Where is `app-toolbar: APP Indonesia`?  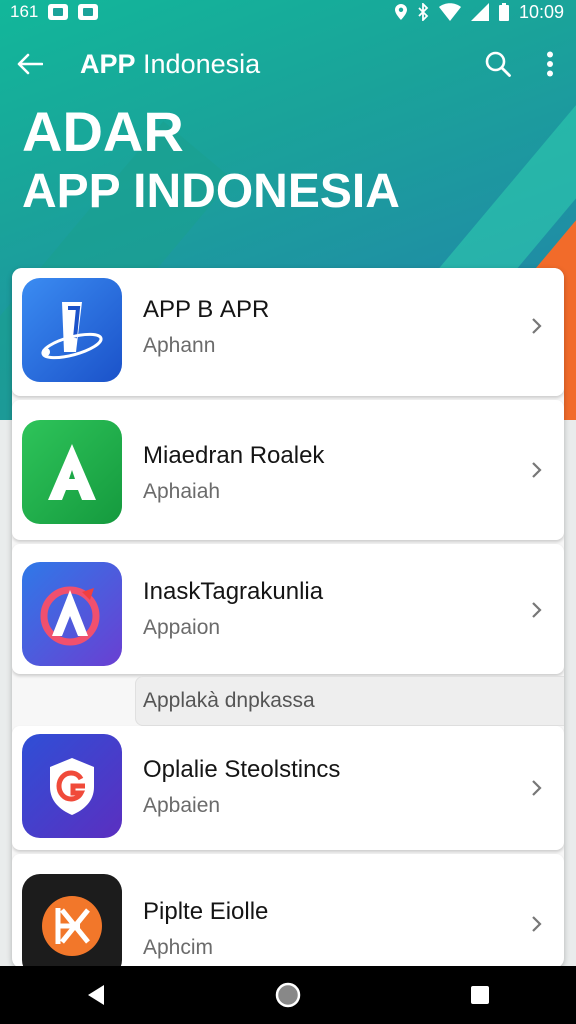 app-toolbar: APP Indonesia is located at coordinates (288, 64).